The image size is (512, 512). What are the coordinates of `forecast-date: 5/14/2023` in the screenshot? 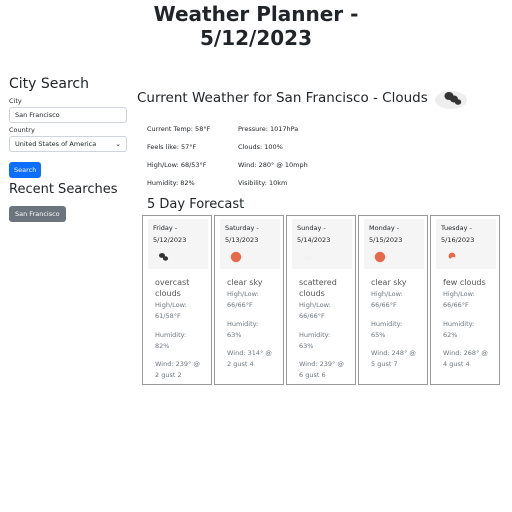 It's located at (314, 240).